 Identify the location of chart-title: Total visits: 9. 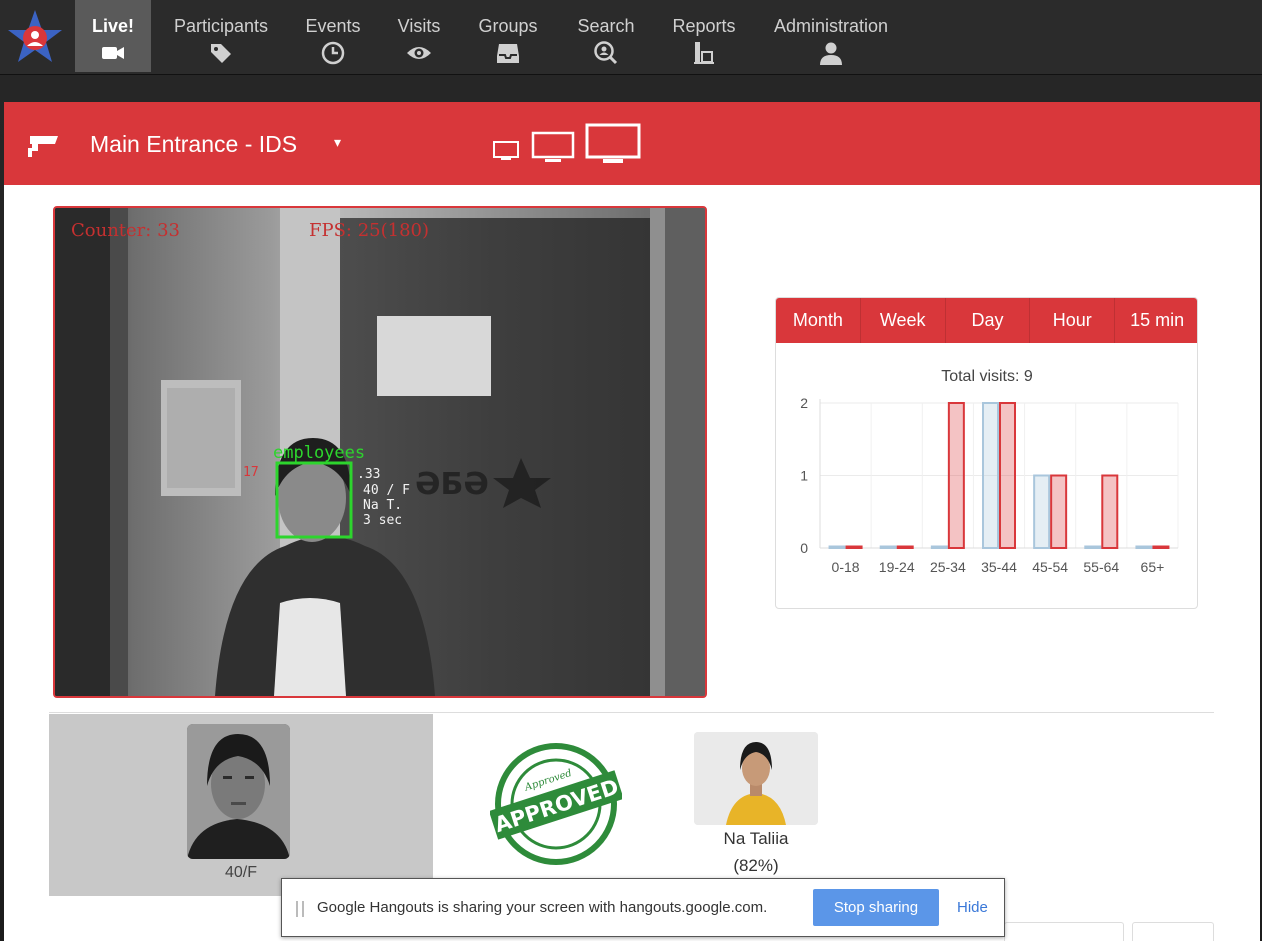
(987, 376).